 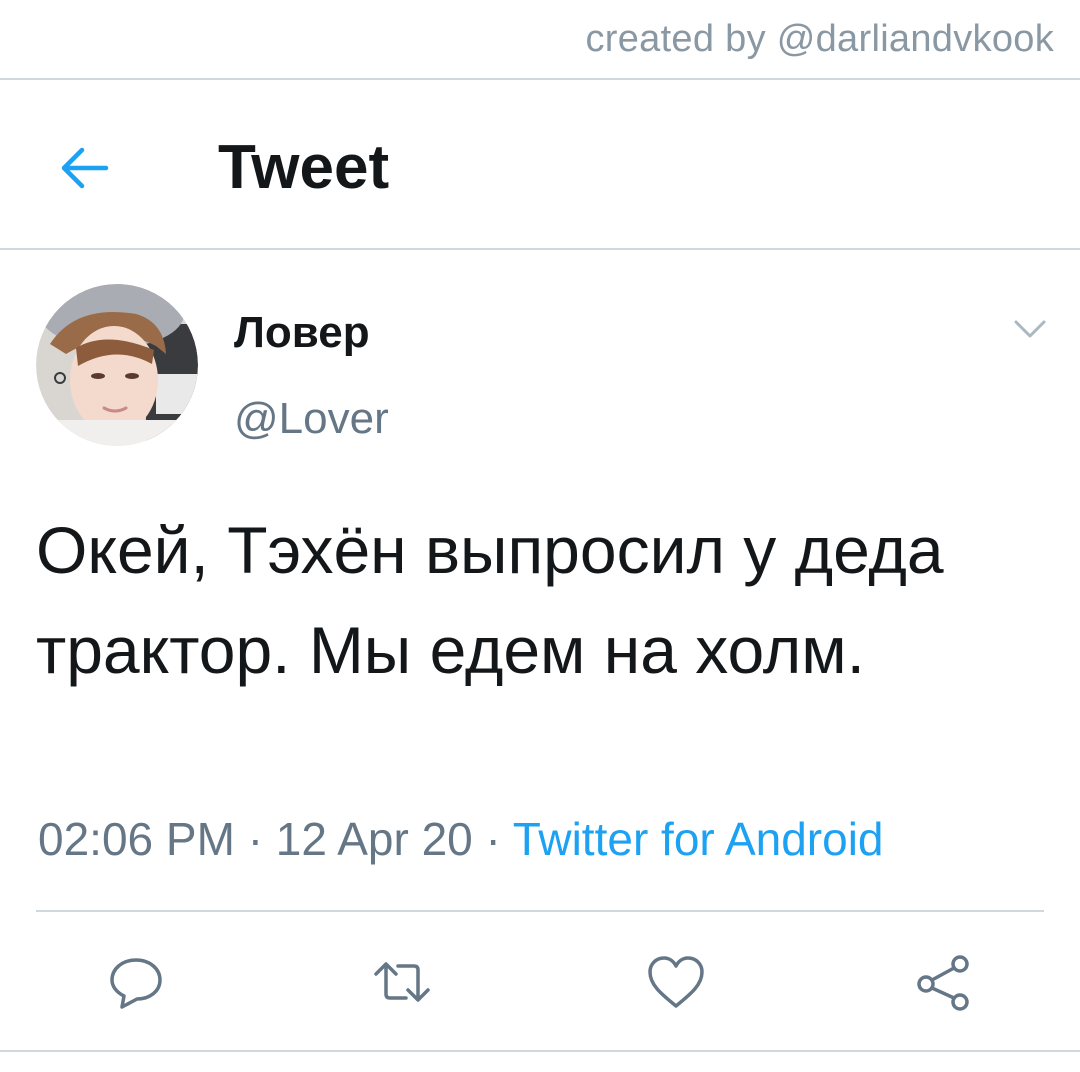 I want to click on chevron-down-icon, so click(x=1030, y=329).